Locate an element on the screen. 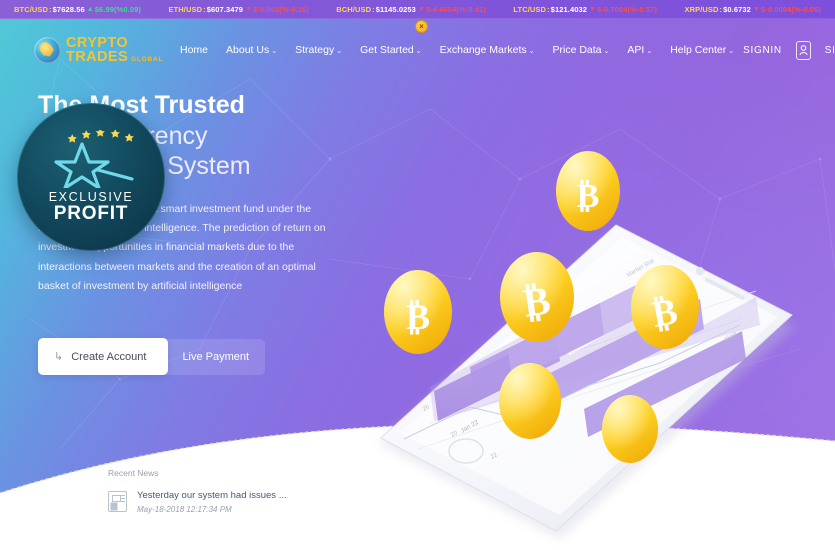 The width and height of the screenshot is (835, 550). nav-item-label: Get Started is located at coordinates (387, 50).